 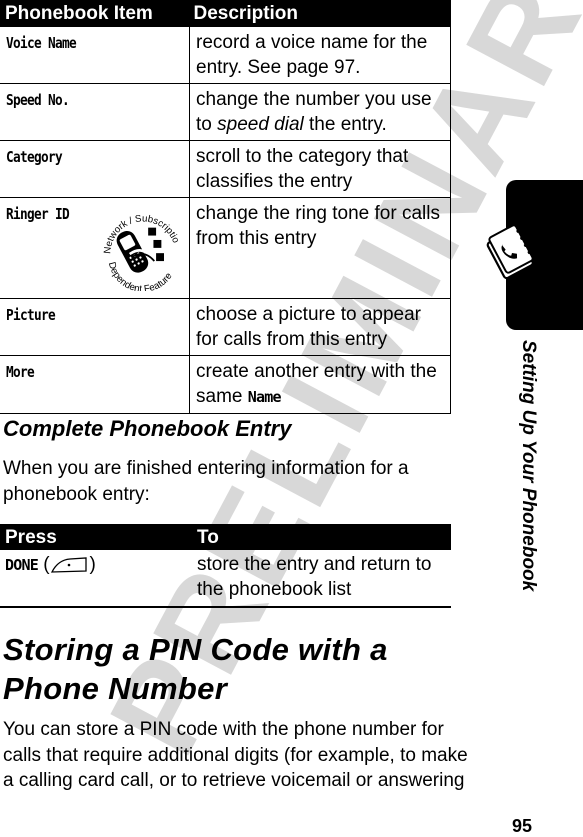 What do you see at coordinates (320, 13) in the screenshot?
I see `column-header-description: Description` at bounding box center [320, 13].